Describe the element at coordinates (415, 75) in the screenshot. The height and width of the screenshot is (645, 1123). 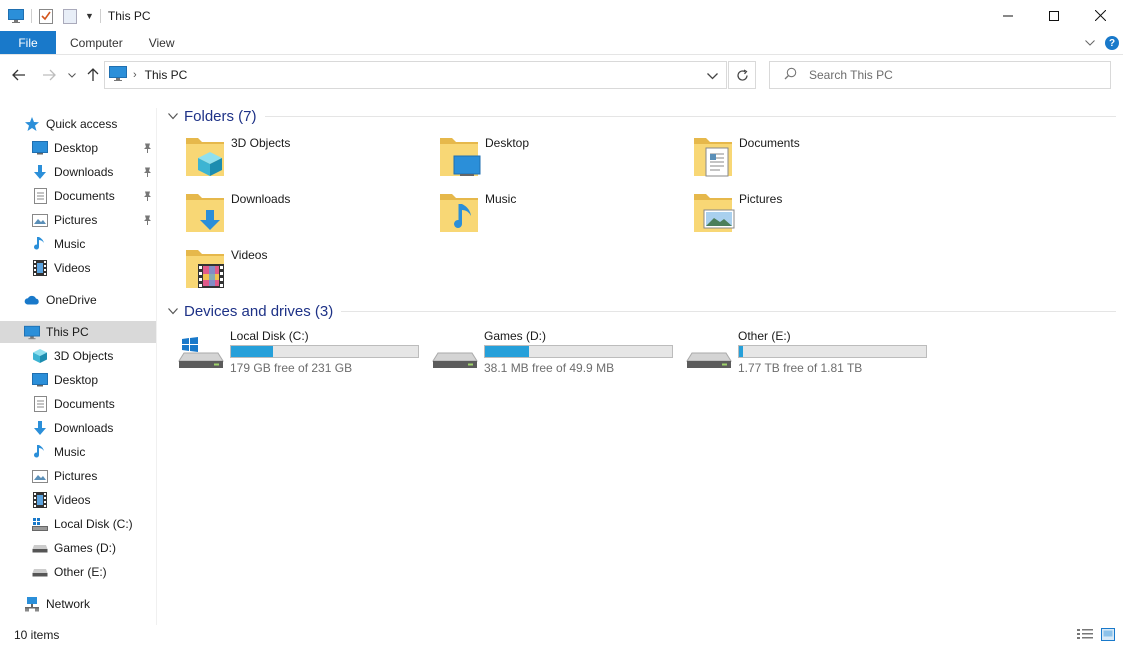
I see `address-bar: › This PC` at that location.